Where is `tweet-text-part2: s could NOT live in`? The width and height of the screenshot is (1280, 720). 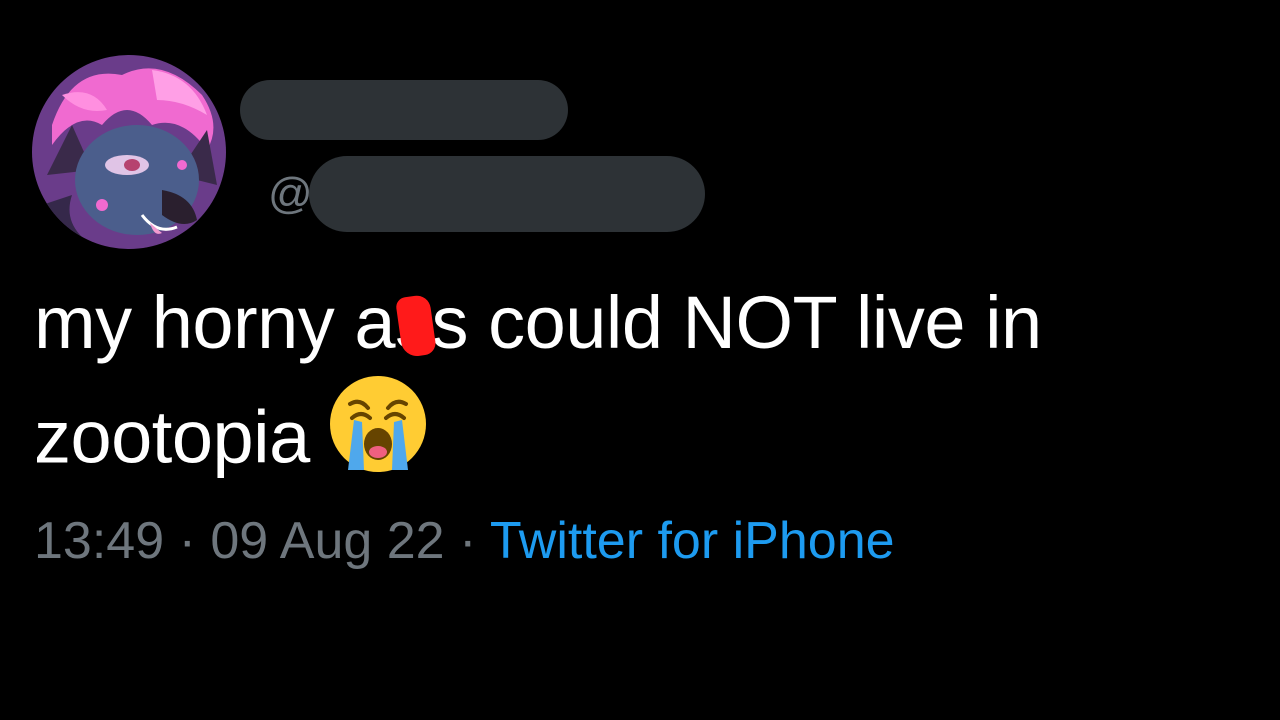
tweet-text-part2: s could NOT live in is located at coordinates (737, 322).